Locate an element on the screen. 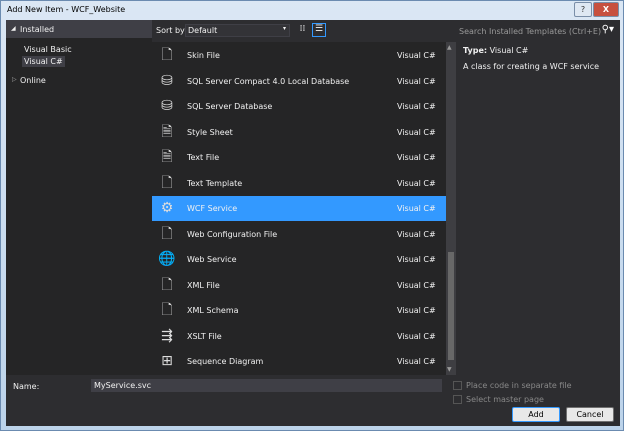 The height and width of the screenshot is (431, 624). tree-item-visual-csharp: Visual C# is located at coordinates (43, 61).